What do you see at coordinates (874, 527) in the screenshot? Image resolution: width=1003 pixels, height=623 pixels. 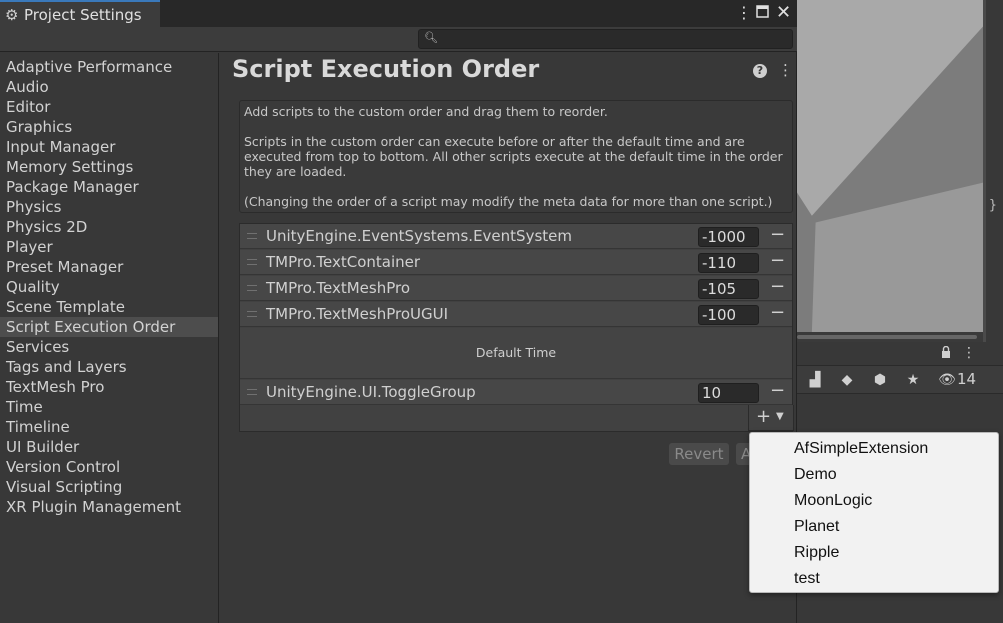 I see `menu-item: Planet` at bounding box center [874, 527].